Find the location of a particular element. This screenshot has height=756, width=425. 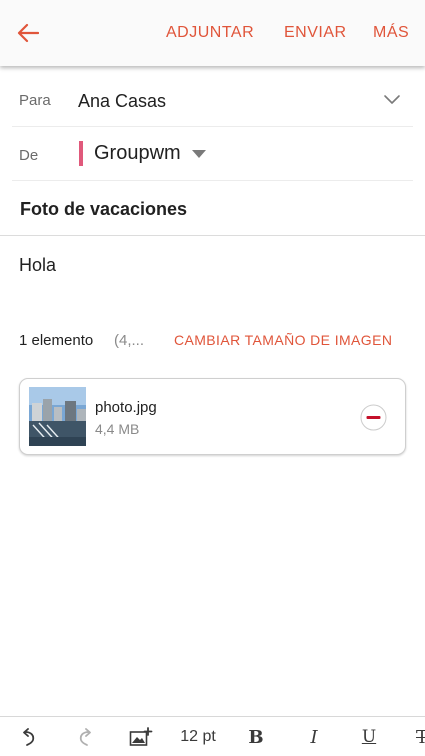

redo-button is located at coordinates (85, 736).